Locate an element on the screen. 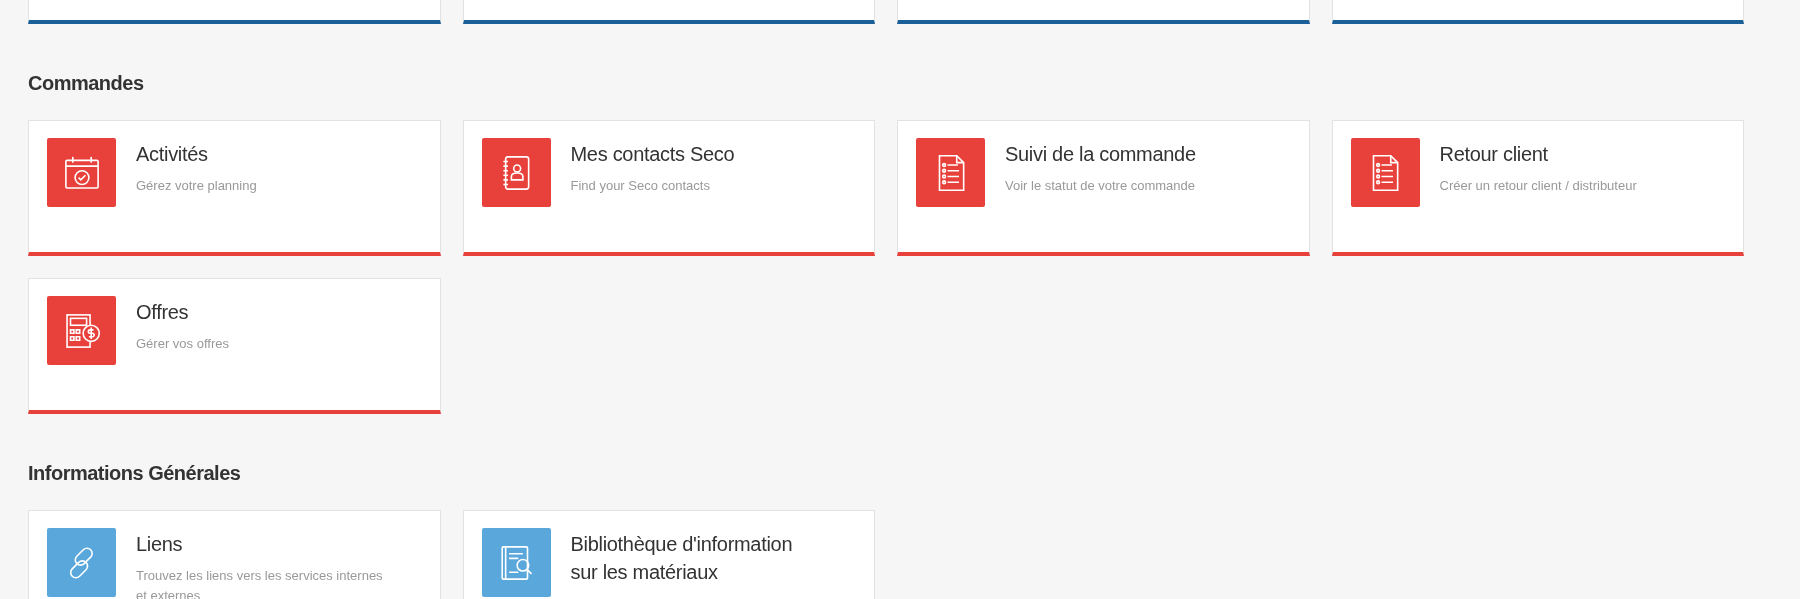 The height and width of the screenshot is (599, 1800). calendar-check-icon is located at coordinates (81, 172).